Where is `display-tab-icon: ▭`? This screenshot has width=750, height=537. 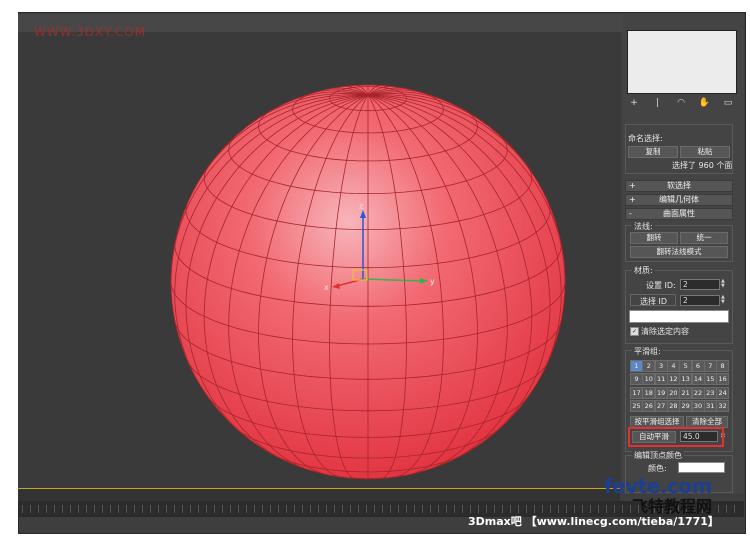 display-tab-icon: ▭ is located at coordinates (728, 104).